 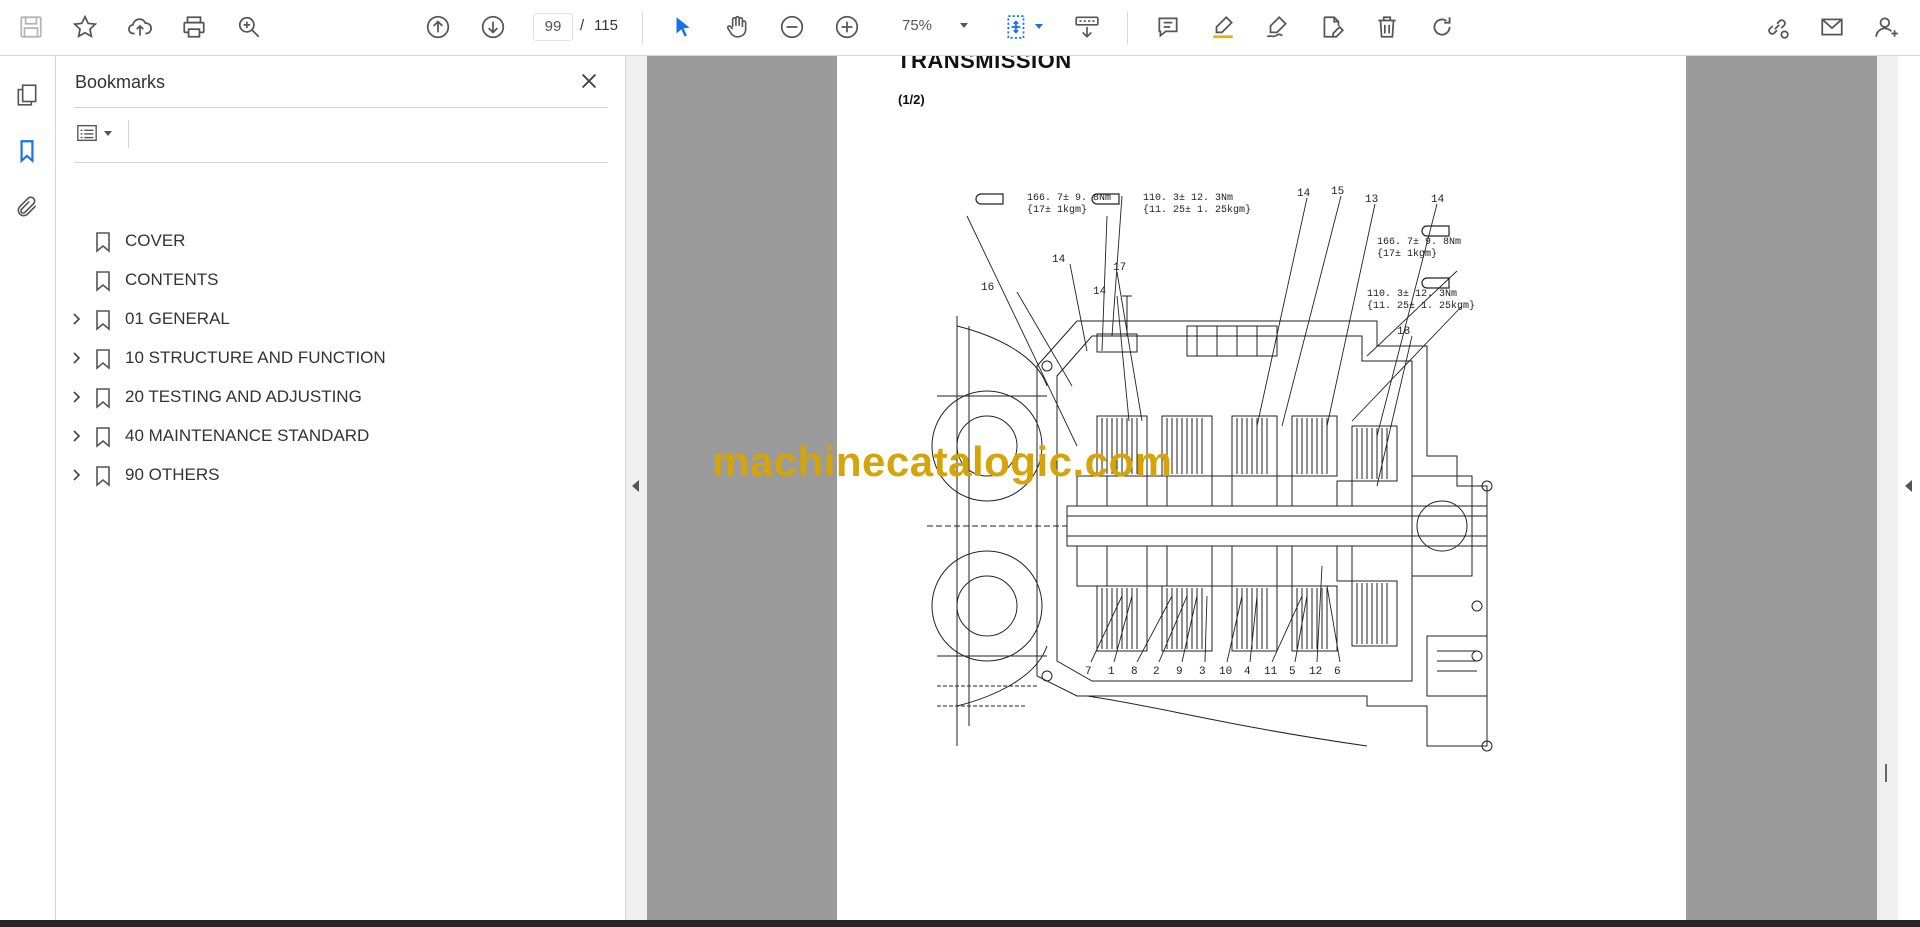 I want to click on callout-number: 6, so click(x=1337, y=672).